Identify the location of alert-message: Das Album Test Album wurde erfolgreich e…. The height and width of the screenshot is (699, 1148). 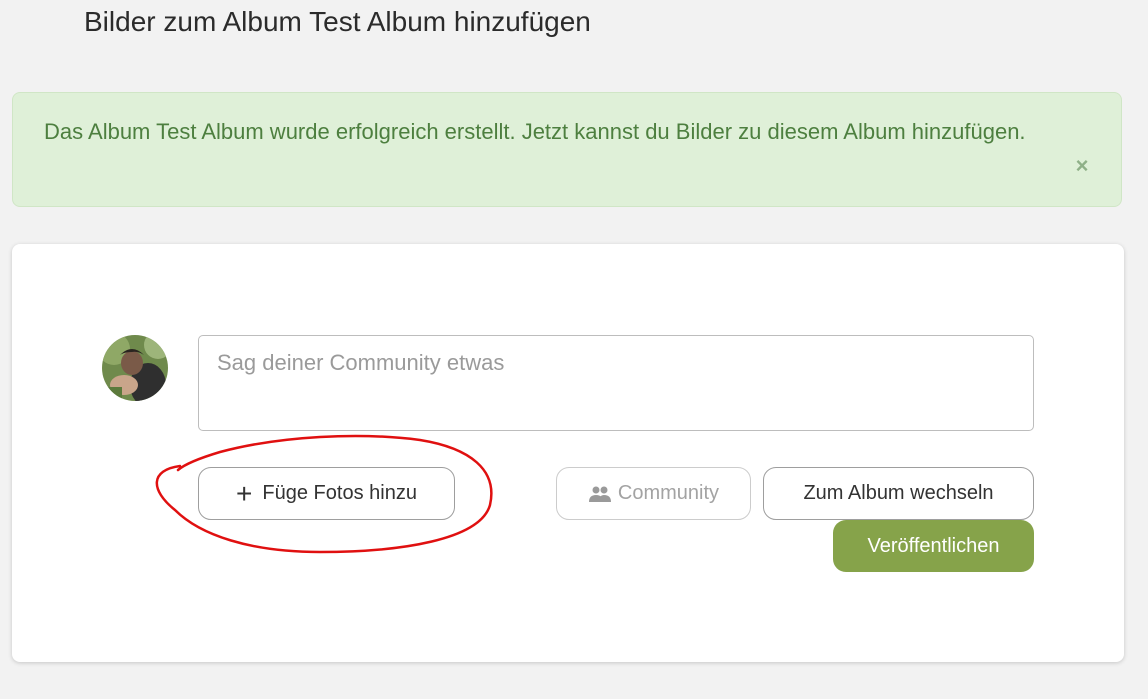
(535, 131).